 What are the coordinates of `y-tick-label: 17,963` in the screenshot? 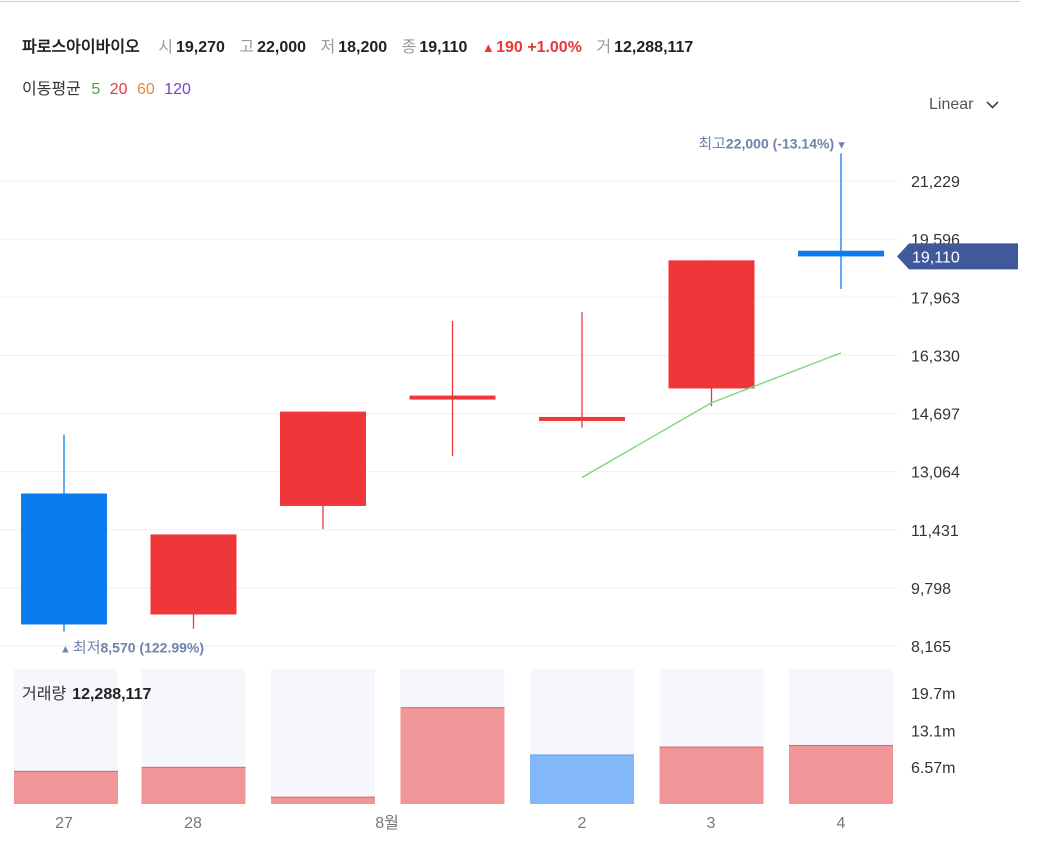 It's located at (935, 298).